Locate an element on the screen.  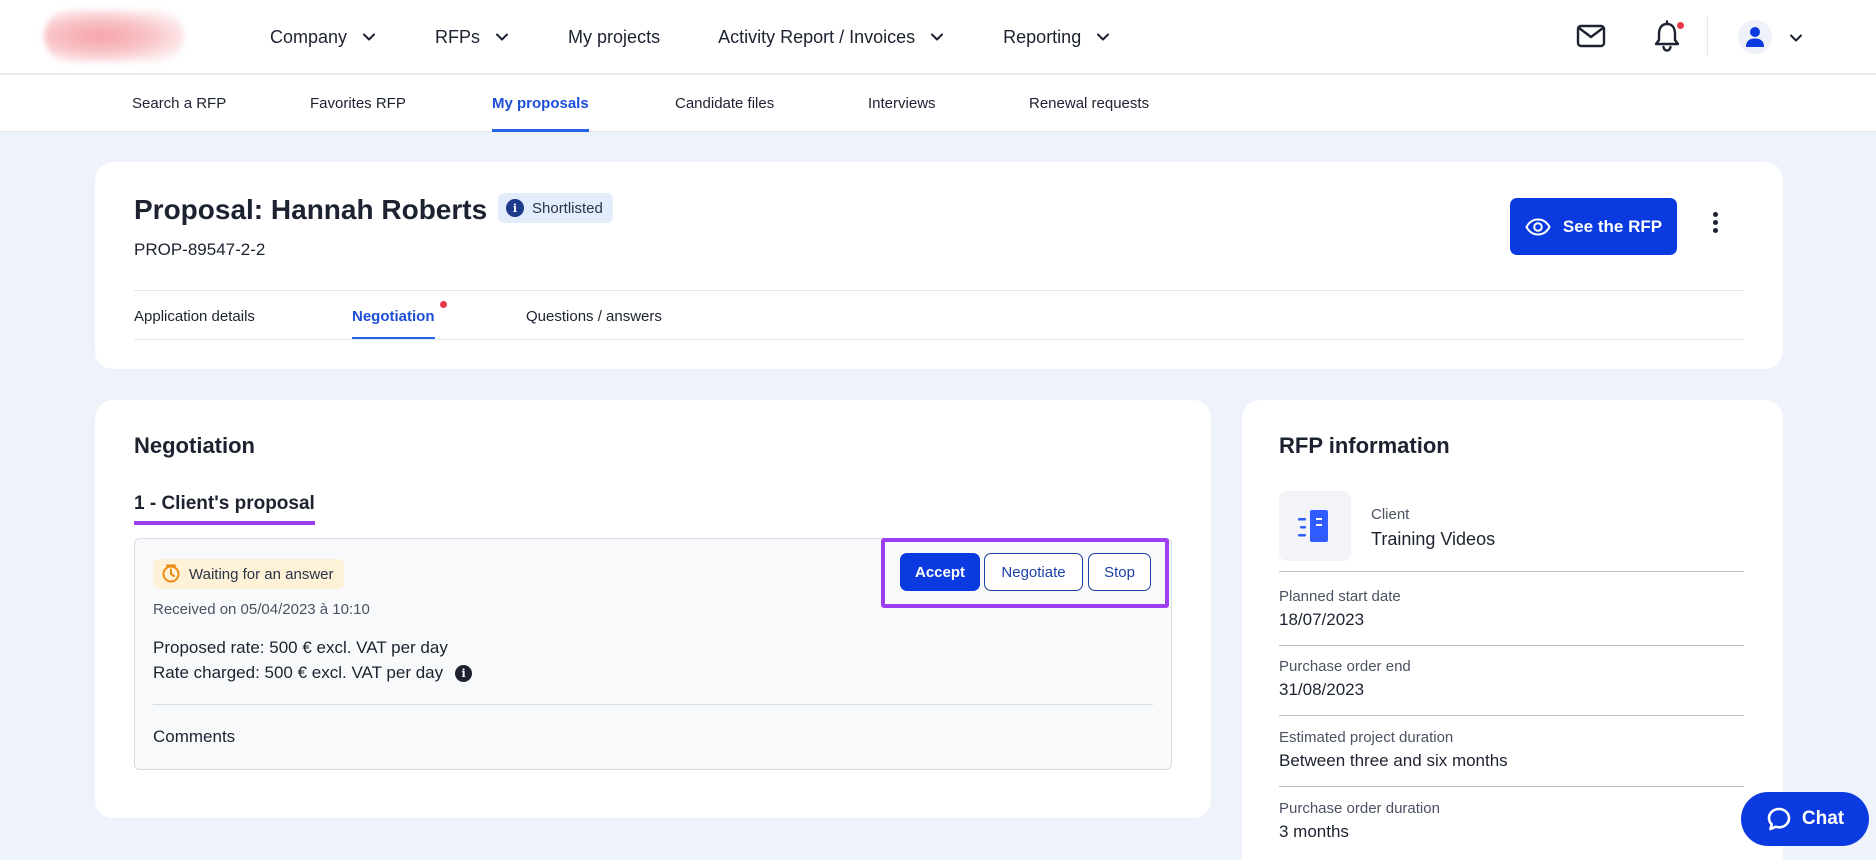
see-rfp-label: See the RFP is located at coordinates (1612, 226).